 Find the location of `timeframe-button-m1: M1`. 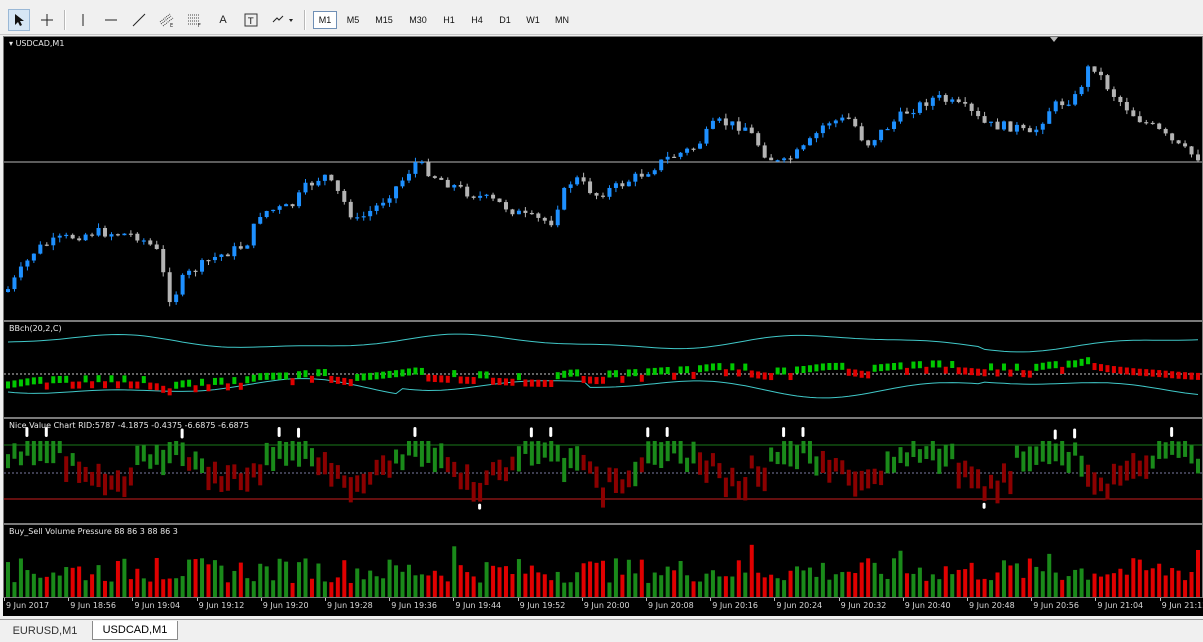

timeframe-button-m1: M1 is located at coordinates (325, 20).